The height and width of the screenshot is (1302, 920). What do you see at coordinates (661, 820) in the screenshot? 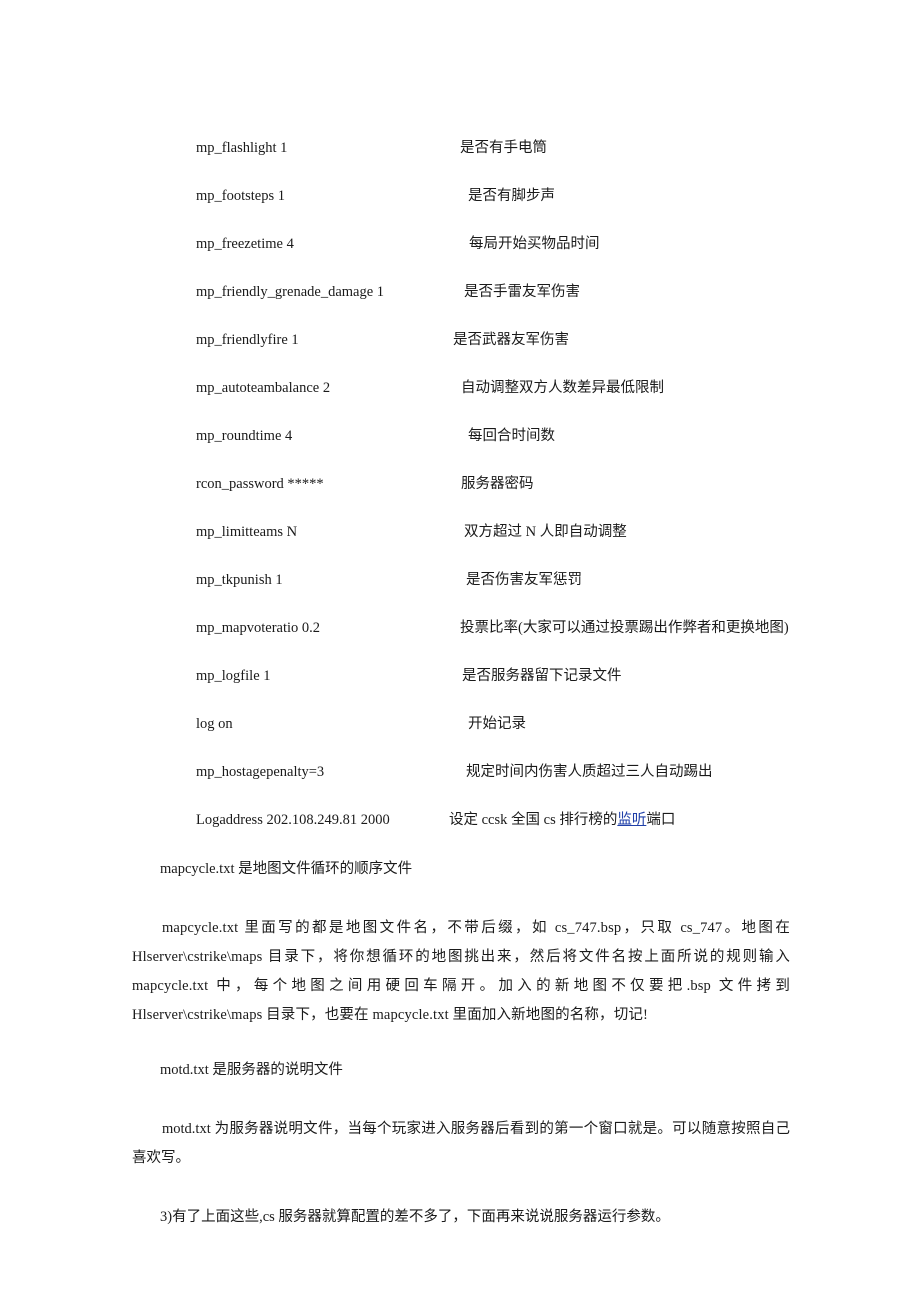
I see `description-suffix: 端口` at bounding box center [661, 820].